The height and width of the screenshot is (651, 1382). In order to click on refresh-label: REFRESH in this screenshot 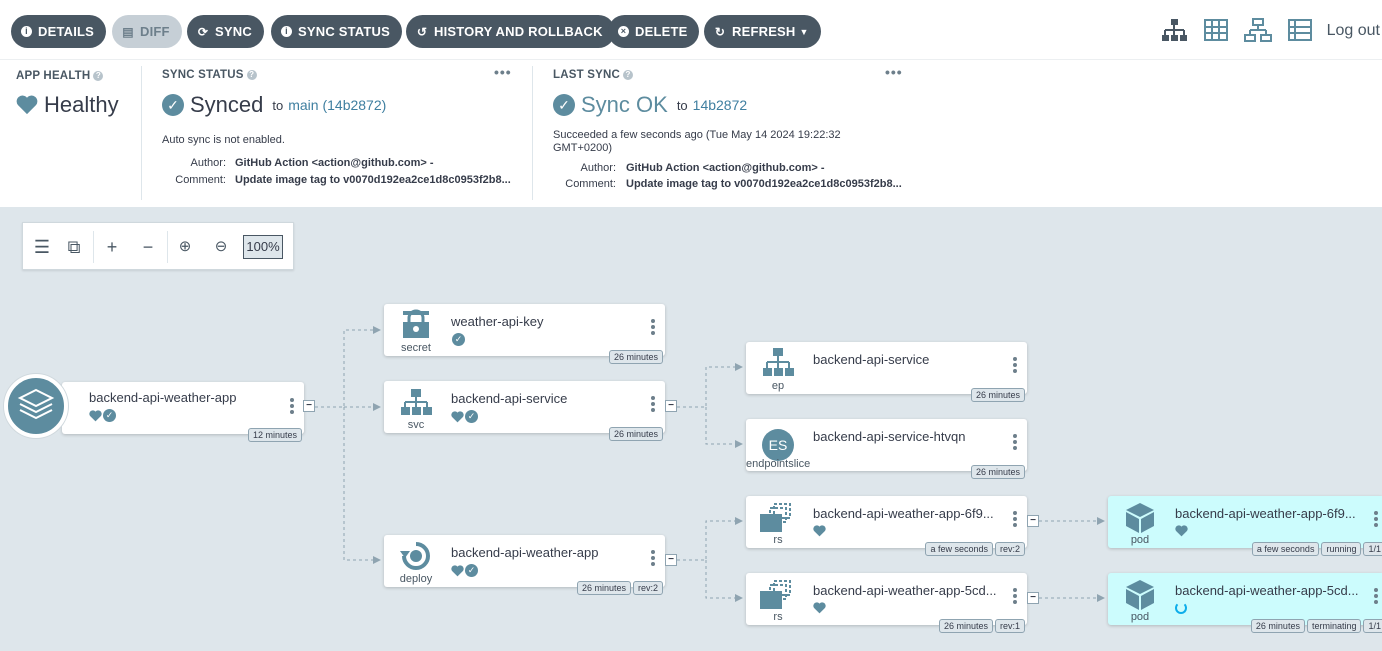, I will do `click(764, 31)`.